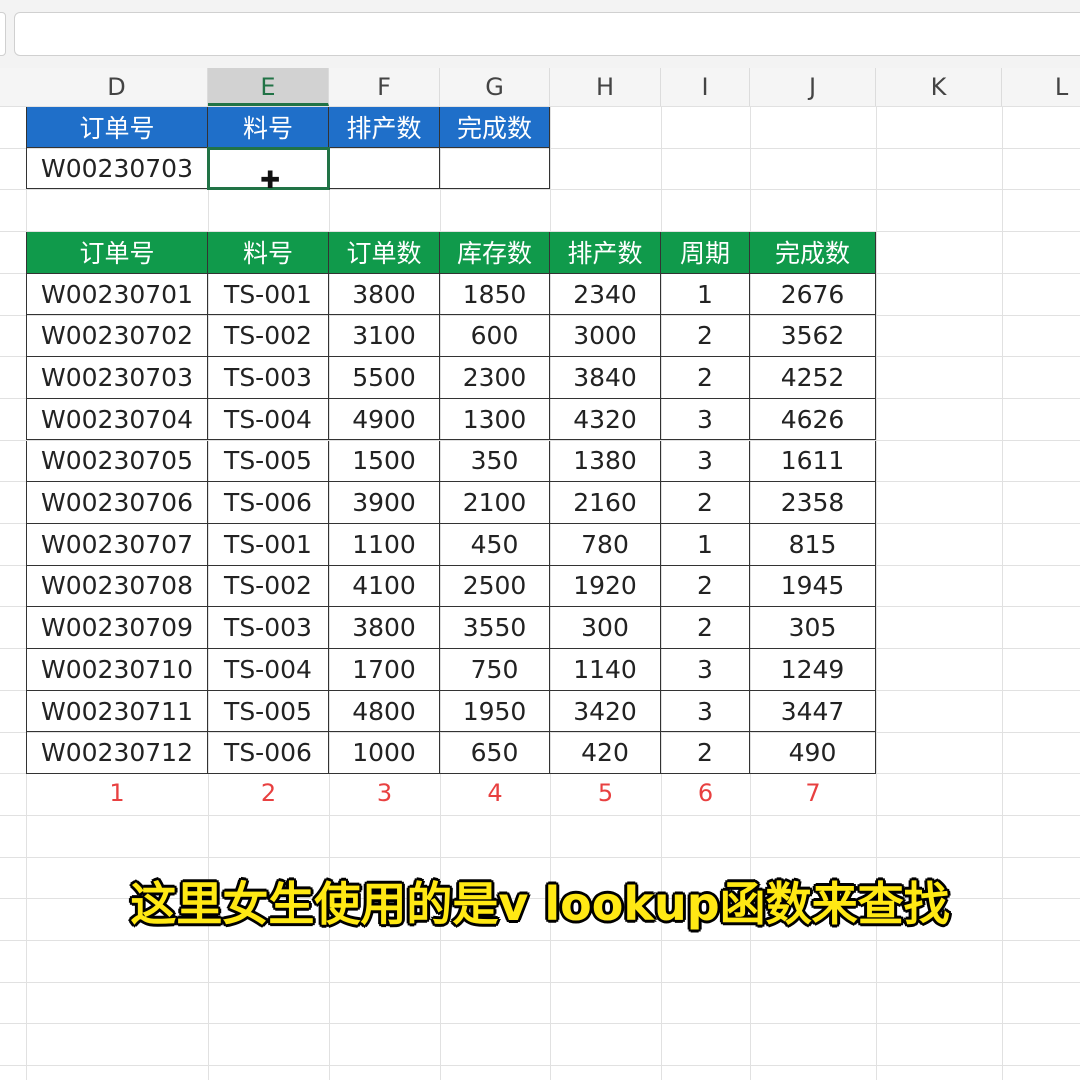  What do you see at coordinates (117, 544) in the screenshot?
I see `table-cell: W00230707` at bounding box center [117, 544].